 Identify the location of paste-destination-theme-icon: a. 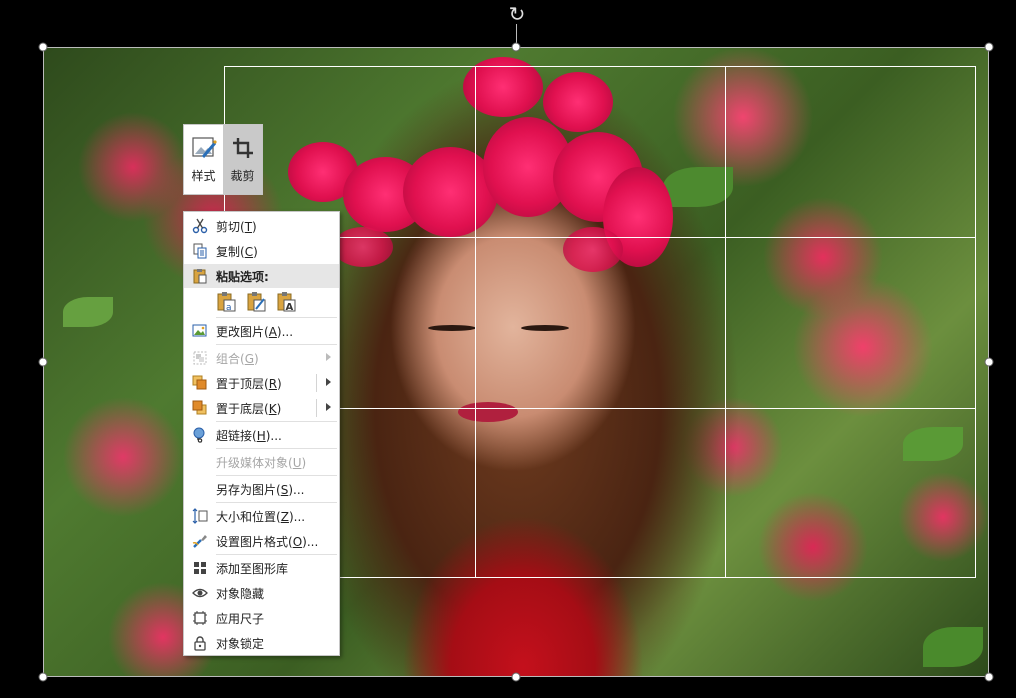
(226, 302).